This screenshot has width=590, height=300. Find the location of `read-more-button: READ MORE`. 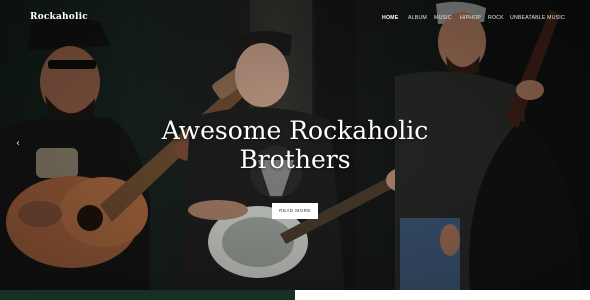

read-more-button: READ MORE is located at coordinates (295, 211).